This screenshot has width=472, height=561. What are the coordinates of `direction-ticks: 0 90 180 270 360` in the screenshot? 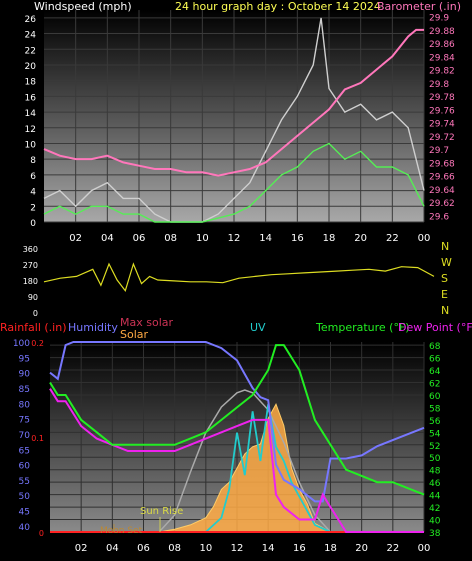 It's located at (30, 281).